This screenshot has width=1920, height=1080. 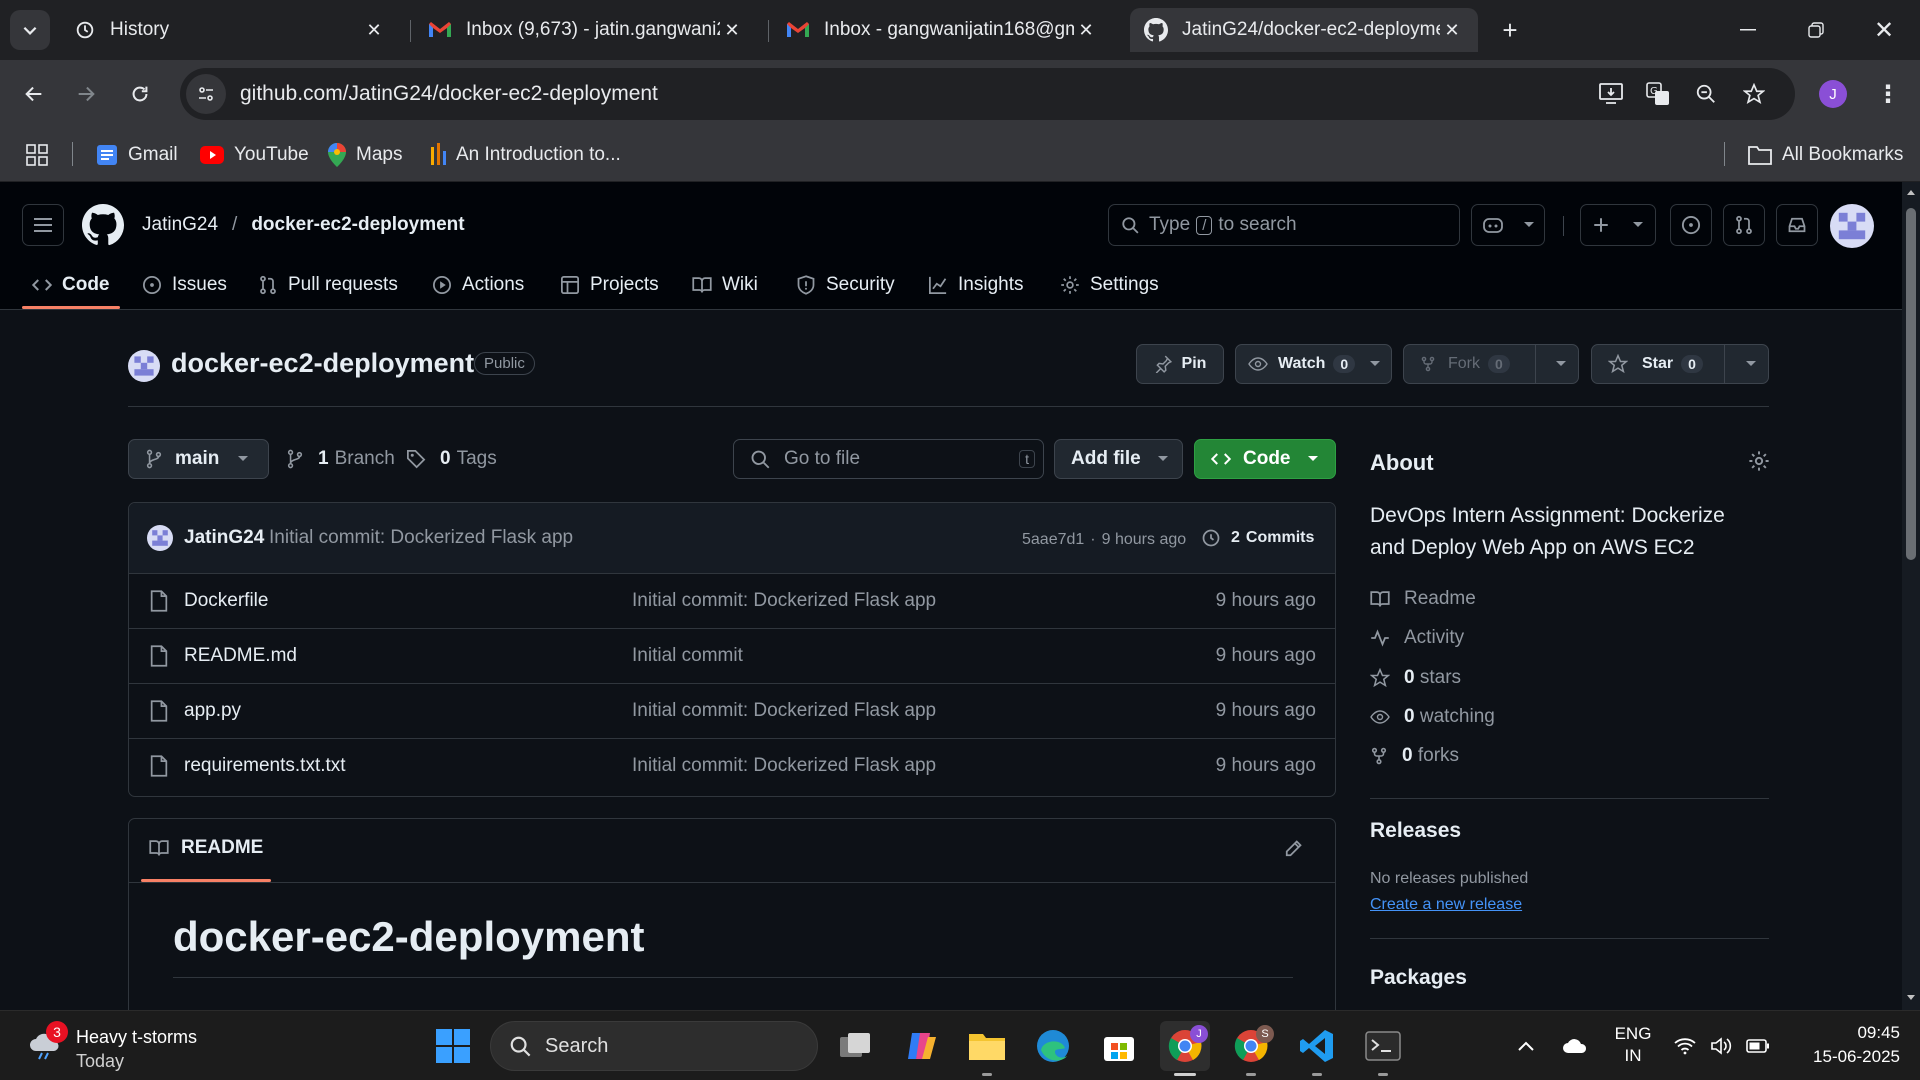 What do you see at coordinates (1845, 1045) in the screenshot?
I see `clock: 09:45 15-06-2025` at bounding box center [1845, 1045].